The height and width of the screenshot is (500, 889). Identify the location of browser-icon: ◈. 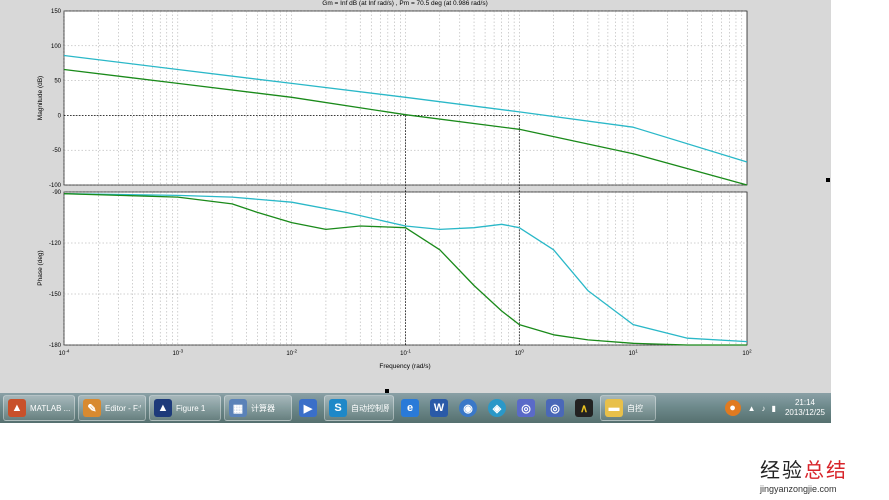
(497, 408).